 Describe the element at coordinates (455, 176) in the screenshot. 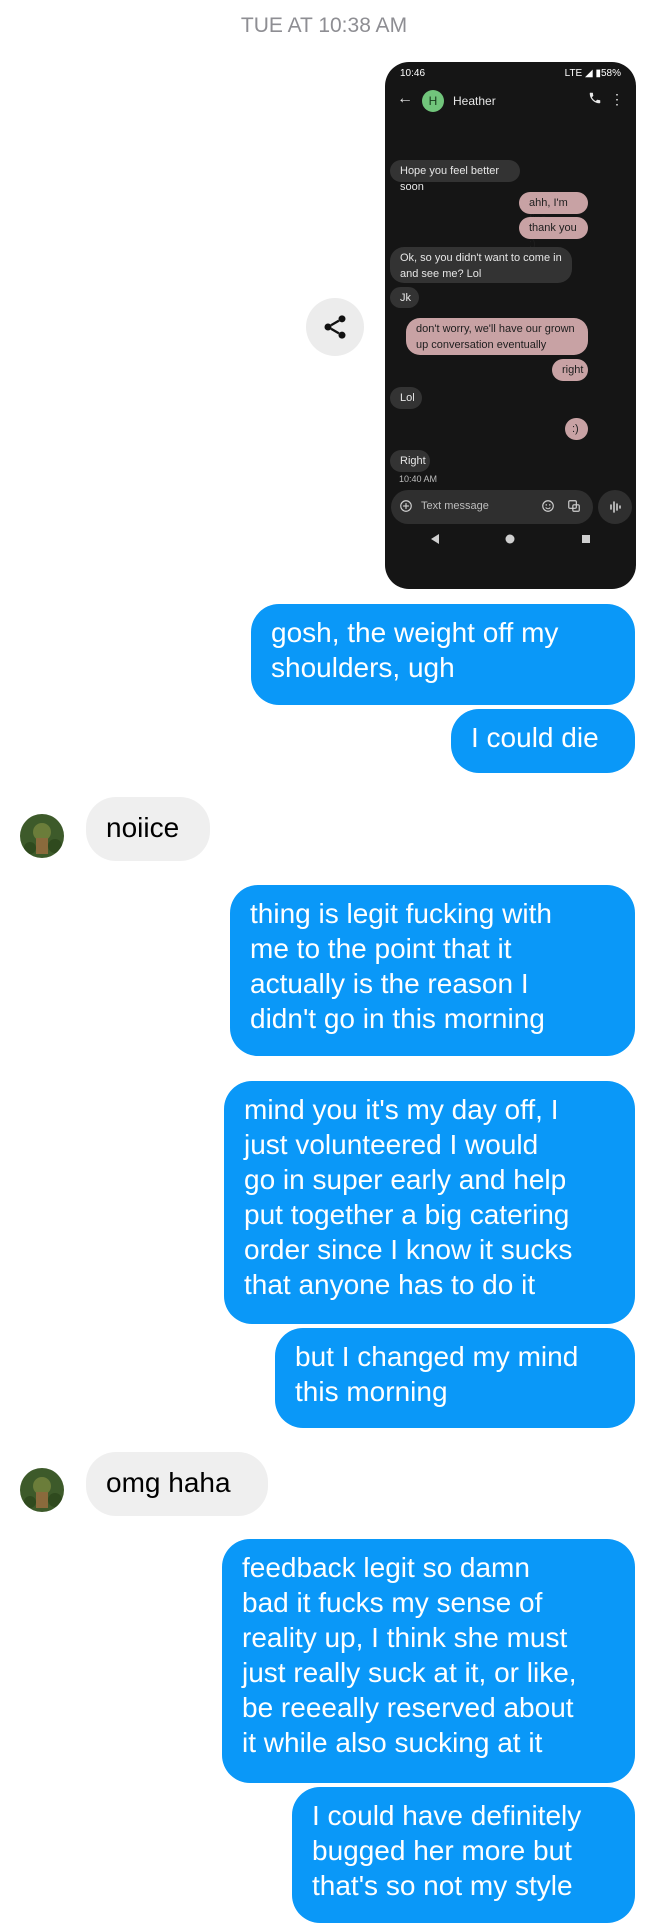

I see `shot-message-in: Hope you feel better soon` at that location.